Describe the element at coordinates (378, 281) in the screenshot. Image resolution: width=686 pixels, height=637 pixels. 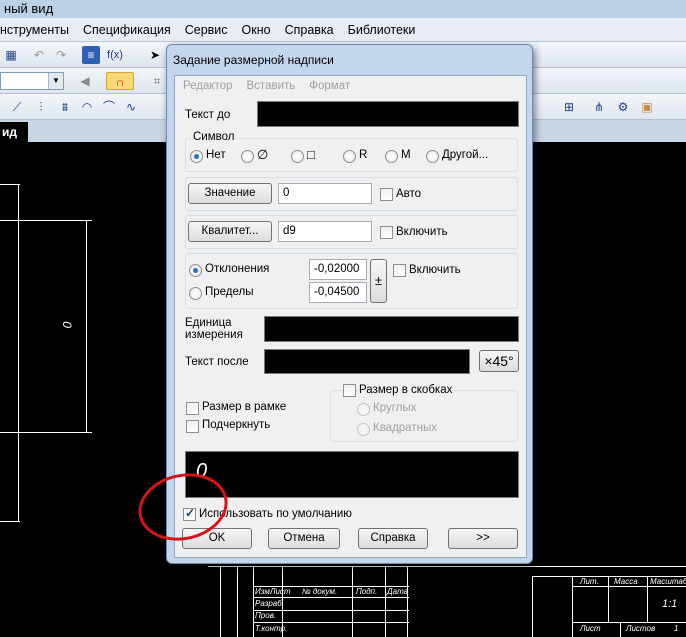
I see `plus-minus-button: ±` at that location.